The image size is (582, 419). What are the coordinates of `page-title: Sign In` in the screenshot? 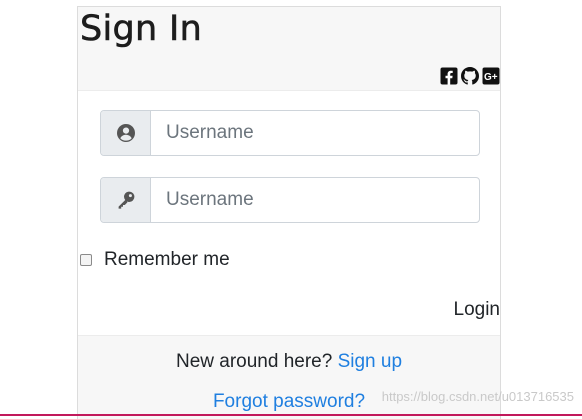 It's located at (141, 29).